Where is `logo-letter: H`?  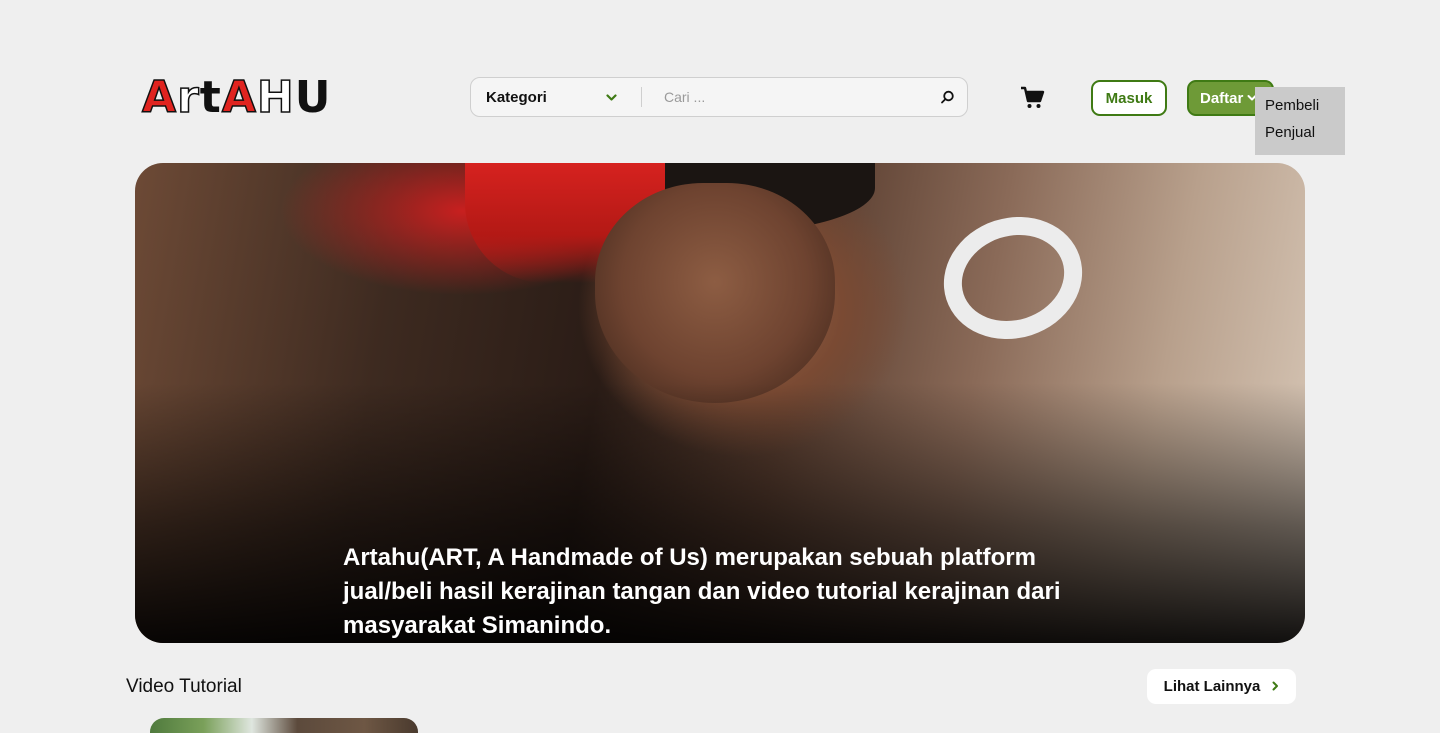 logo-letter: H is located at coordinates (275, 97).